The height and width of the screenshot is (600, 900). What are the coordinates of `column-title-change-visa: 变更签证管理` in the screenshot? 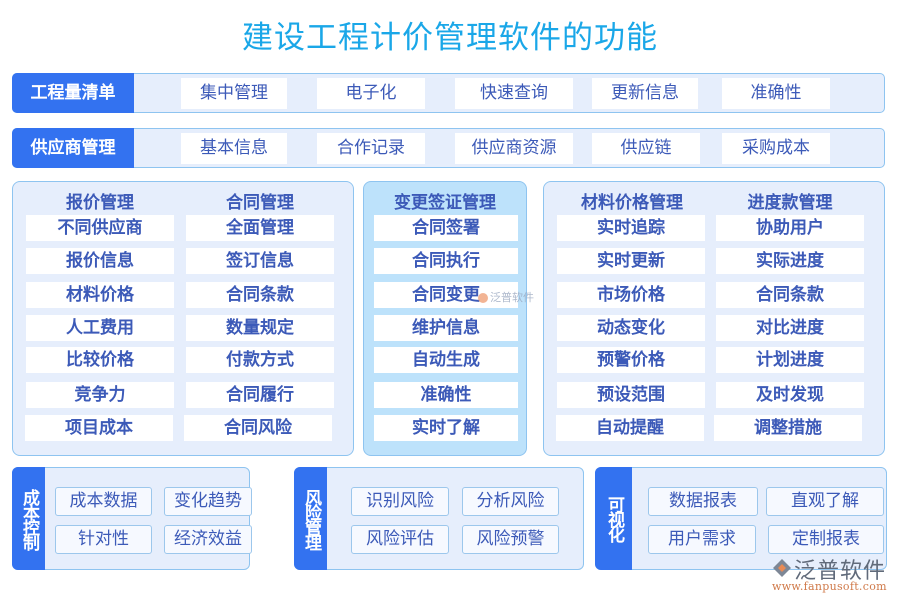 It's located at (445, 203).